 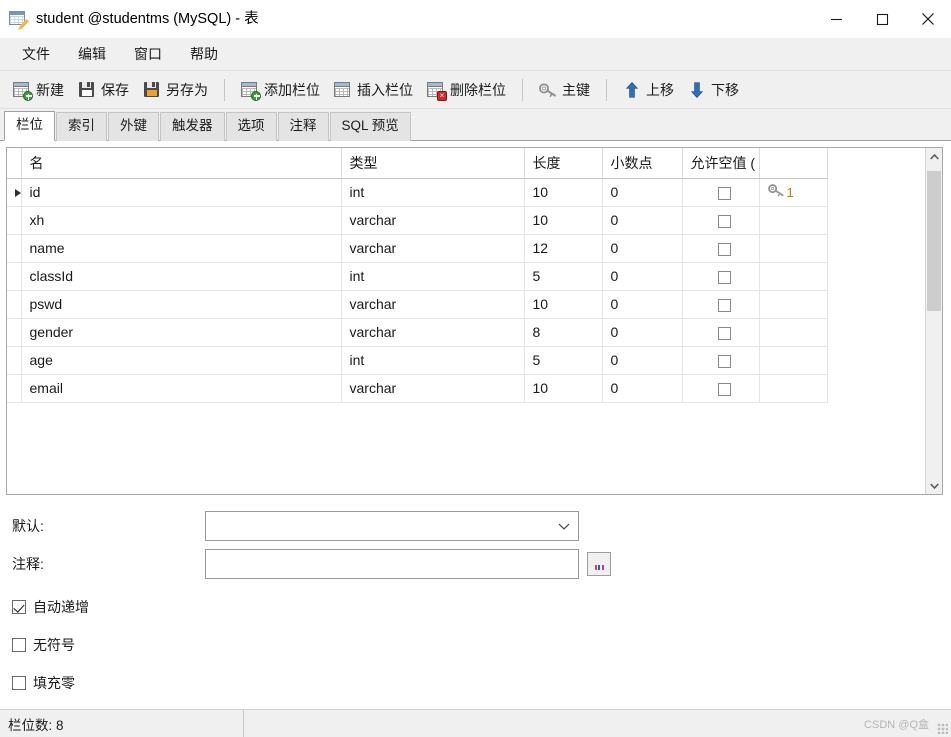 What do you see at coordinates (181, 360) in the screenshot?
I see `cell-field-name: age` at bounding box center [181, 360].